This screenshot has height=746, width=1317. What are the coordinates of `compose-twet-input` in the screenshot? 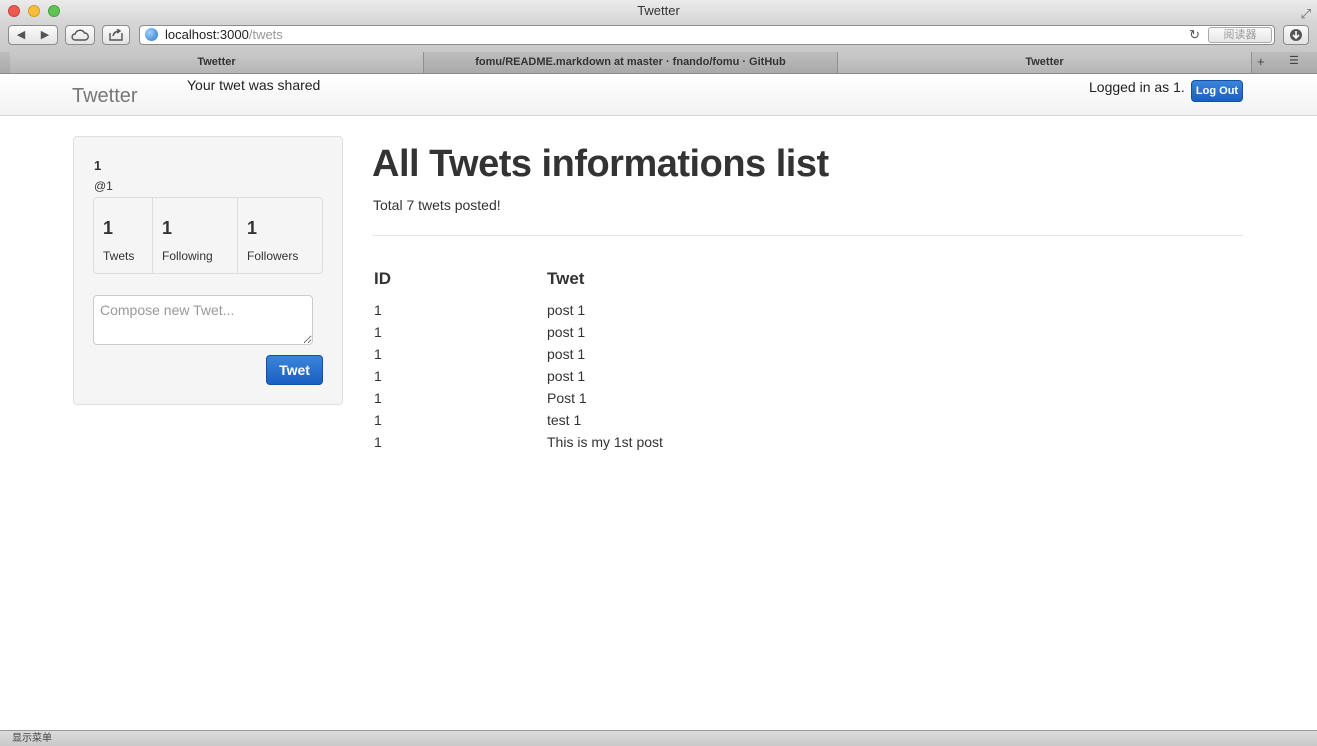 It's located at (203, 320).